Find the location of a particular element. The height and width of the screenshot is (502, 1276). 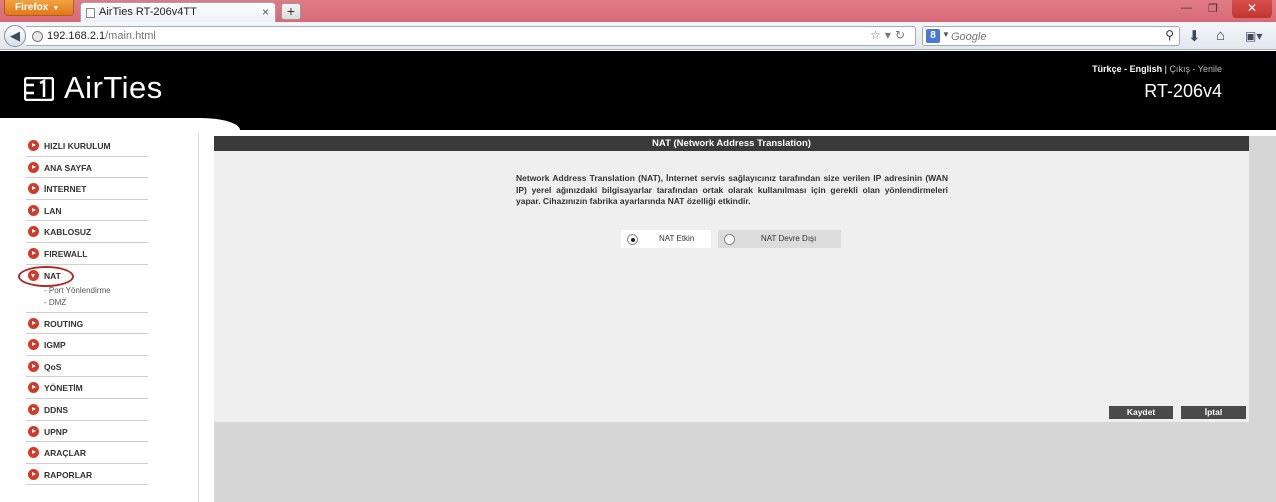

sidebar-item-qos: QoS is located at coordinates (87, 367).